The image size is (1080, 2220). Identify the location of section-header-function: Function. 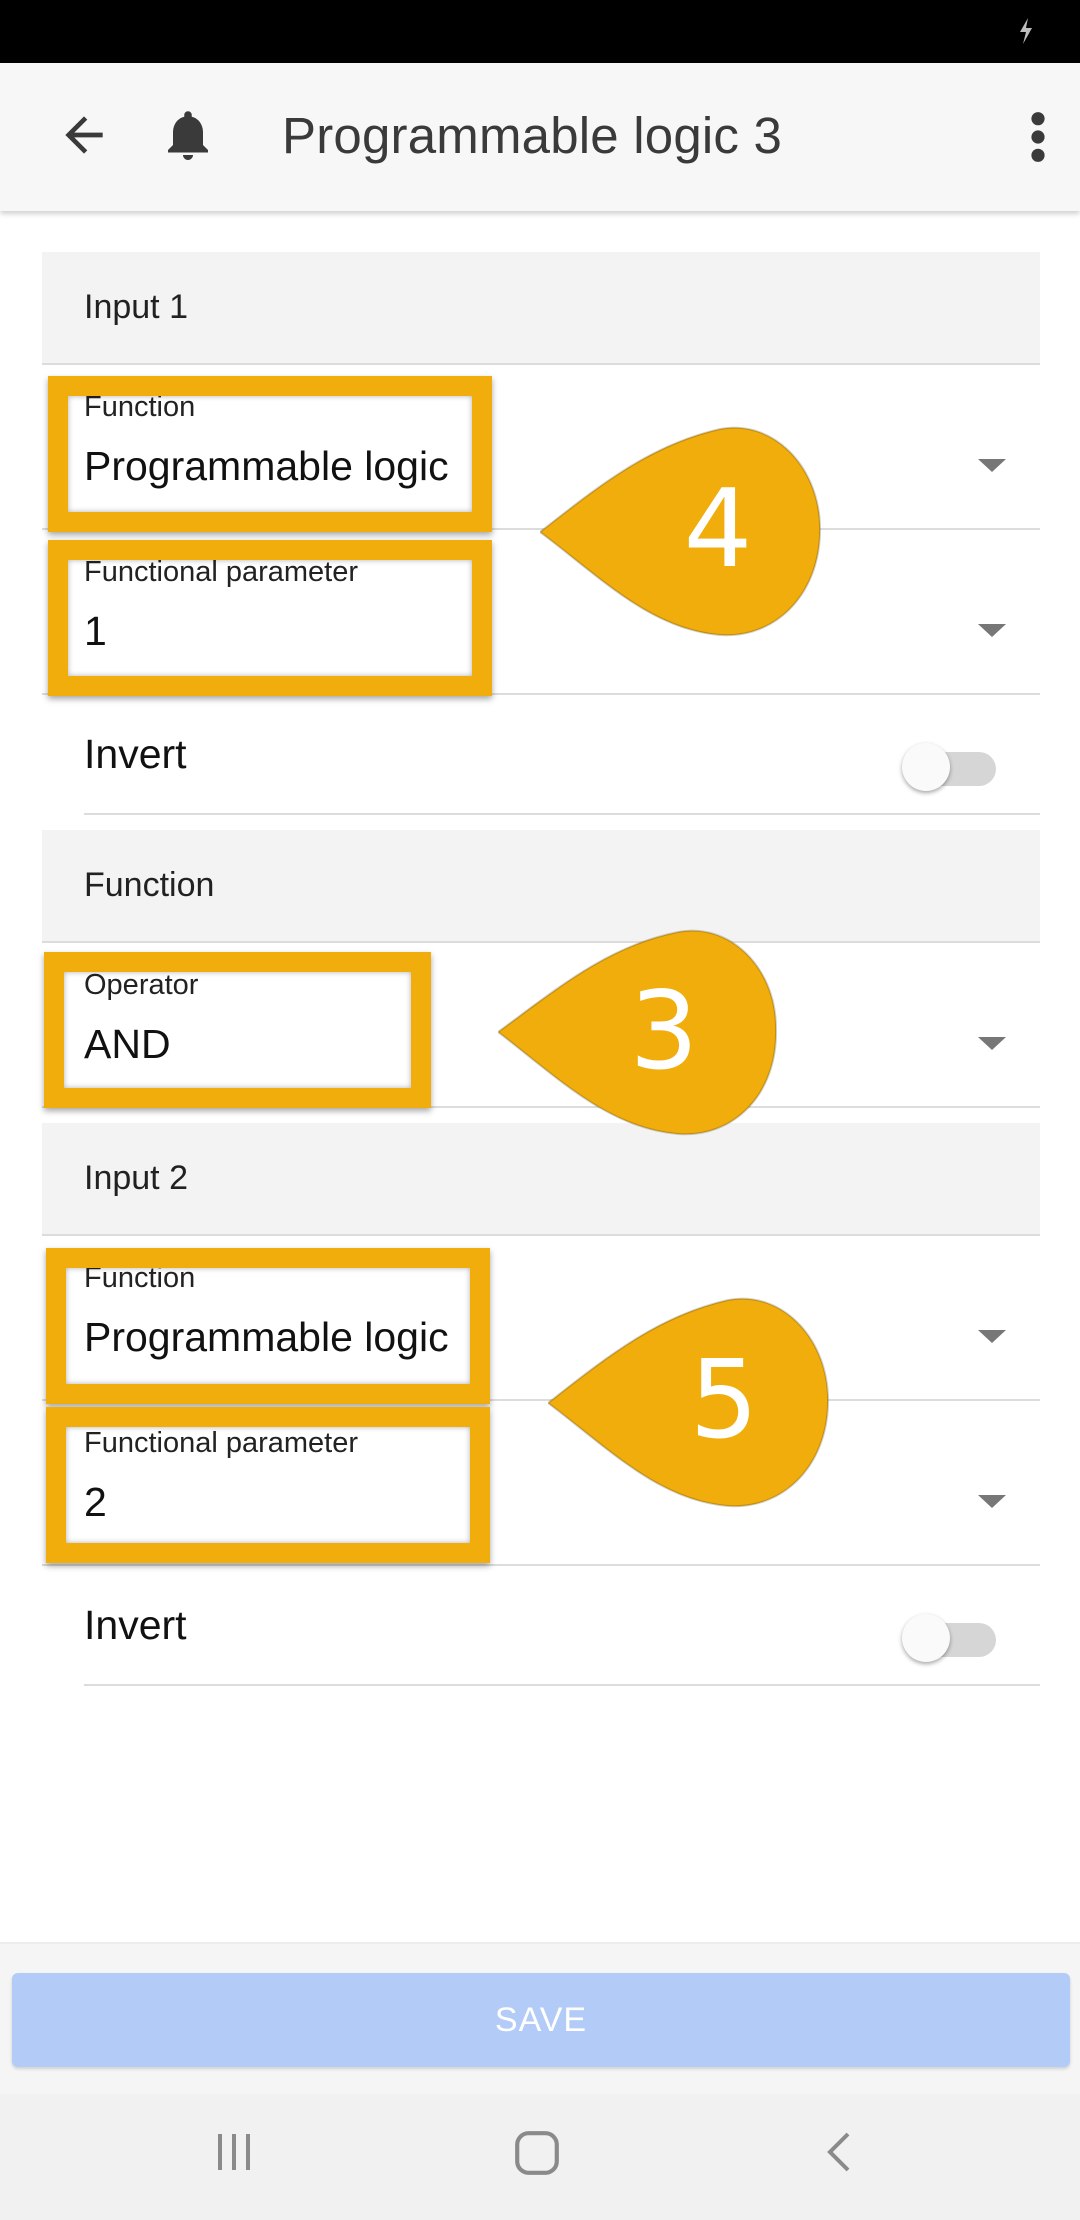
(541, 886).